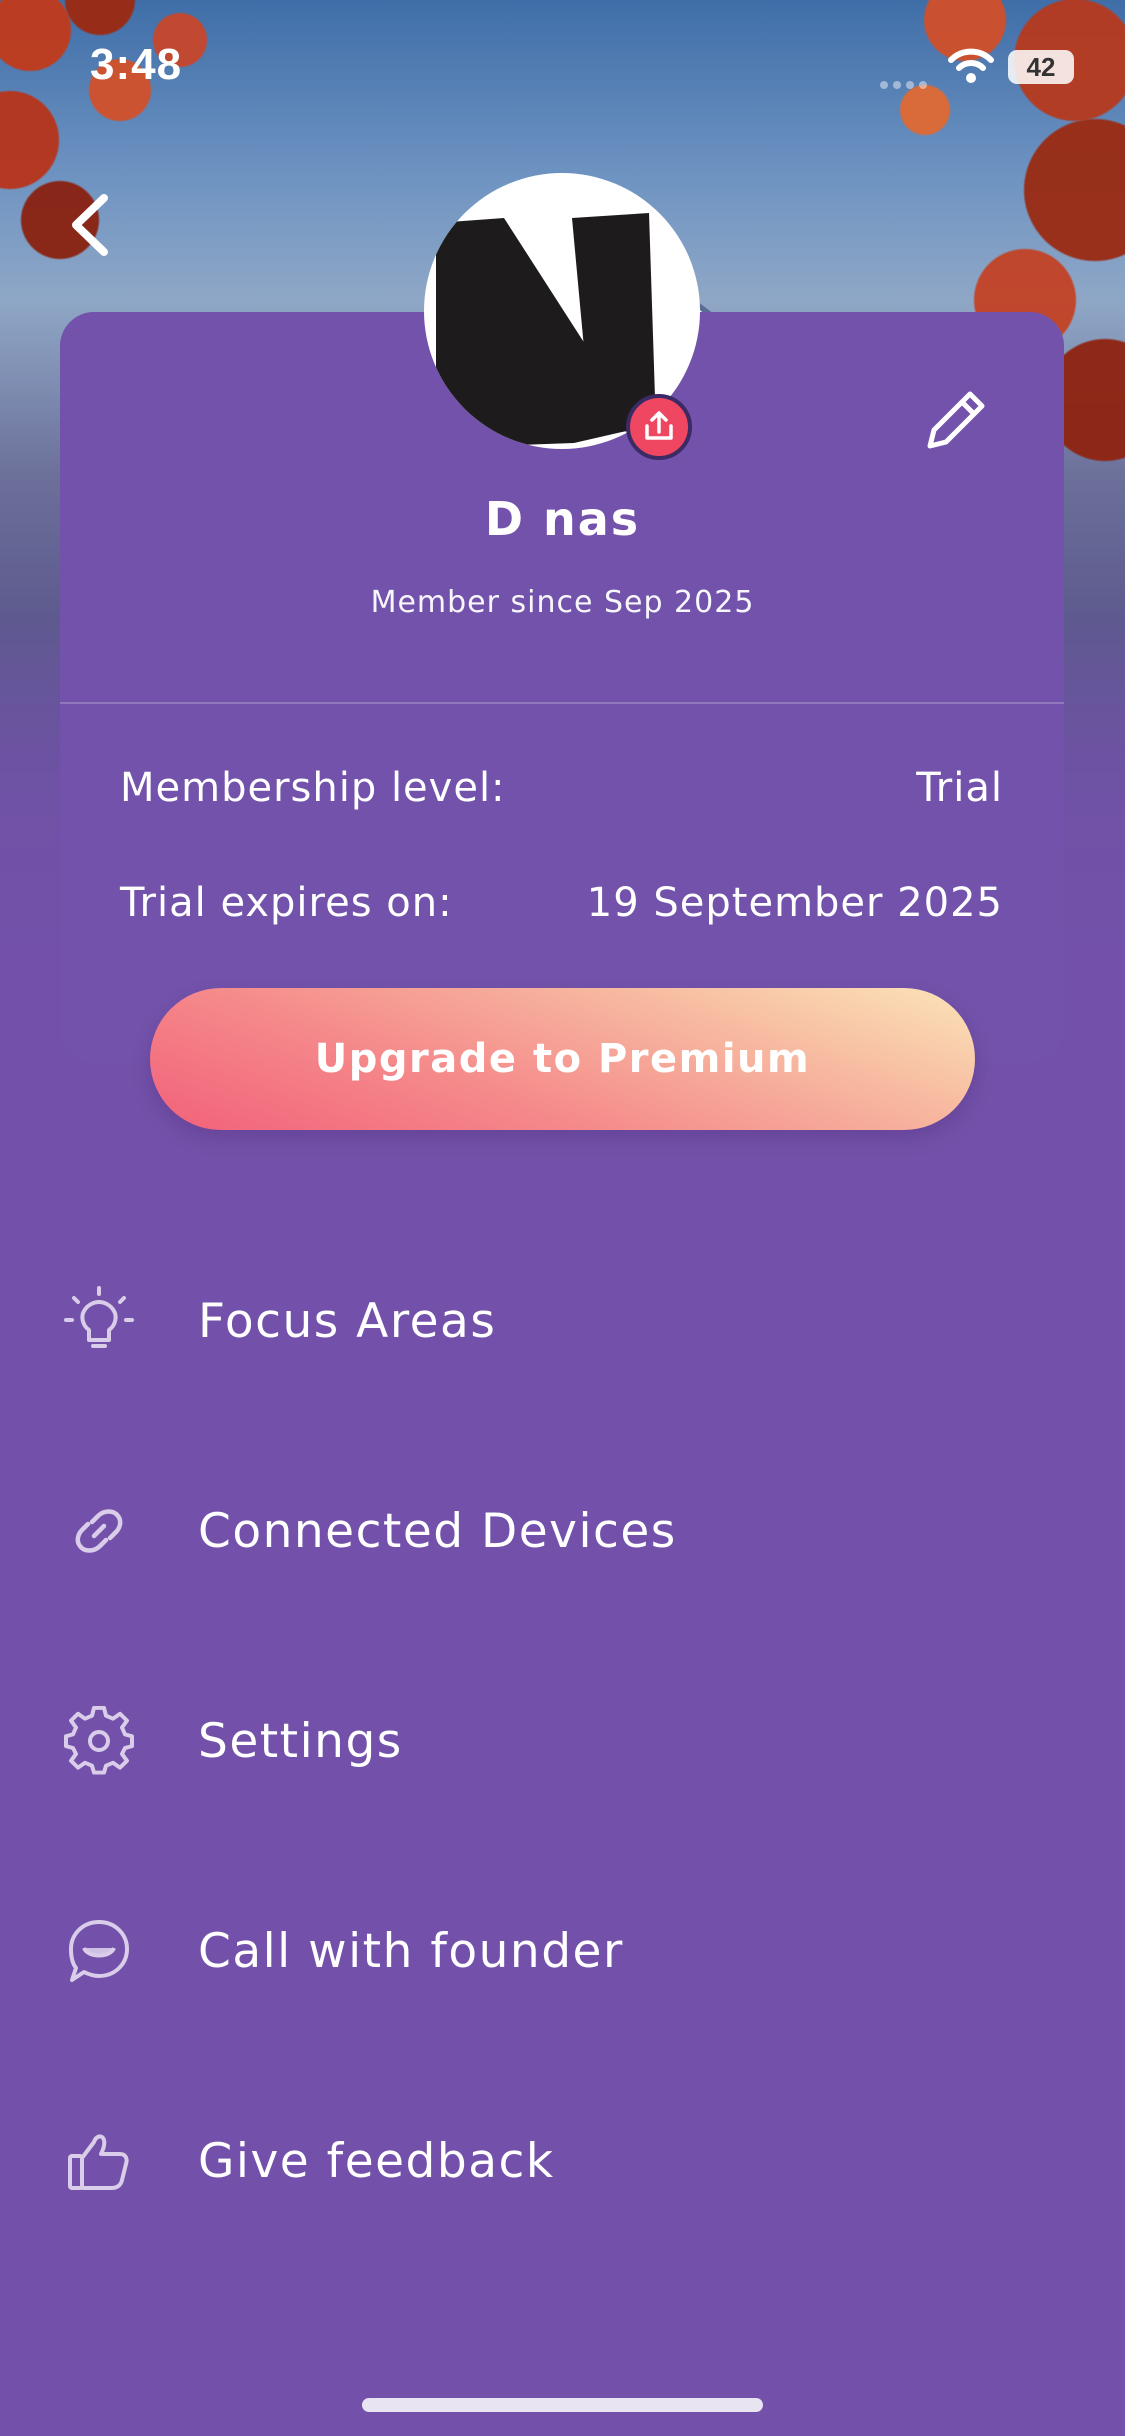 The width and height of the screenshot is (1125, 2436). What do you see at coordinates (971, 65) in the screenshot?
I see `wifi-icon` at bounding box center [971, 65].